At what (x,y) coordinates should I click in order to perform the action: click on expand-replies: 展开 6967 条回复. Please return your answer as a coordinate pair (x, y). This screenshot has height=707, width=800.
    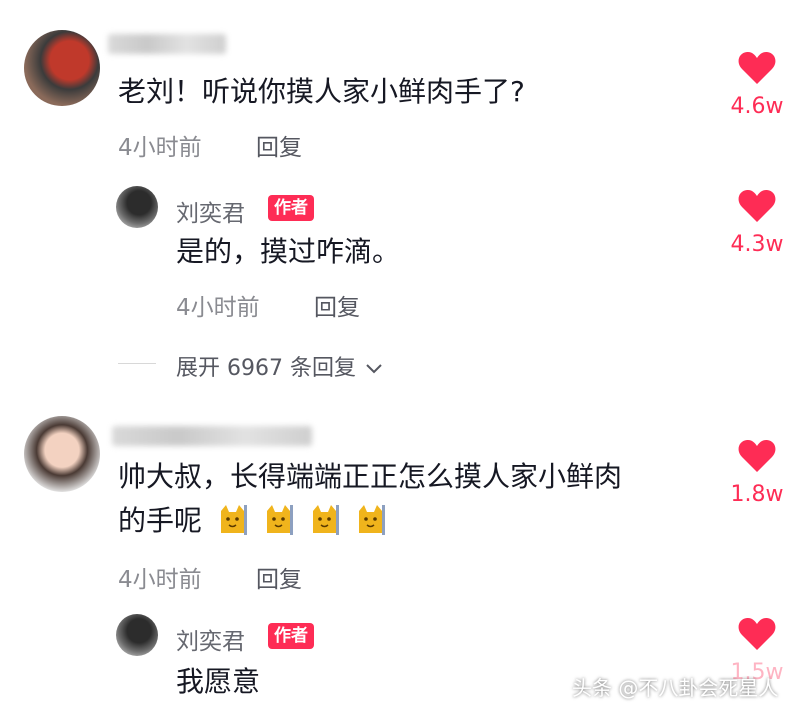
    Looking at the image, I should click on (279, 366).